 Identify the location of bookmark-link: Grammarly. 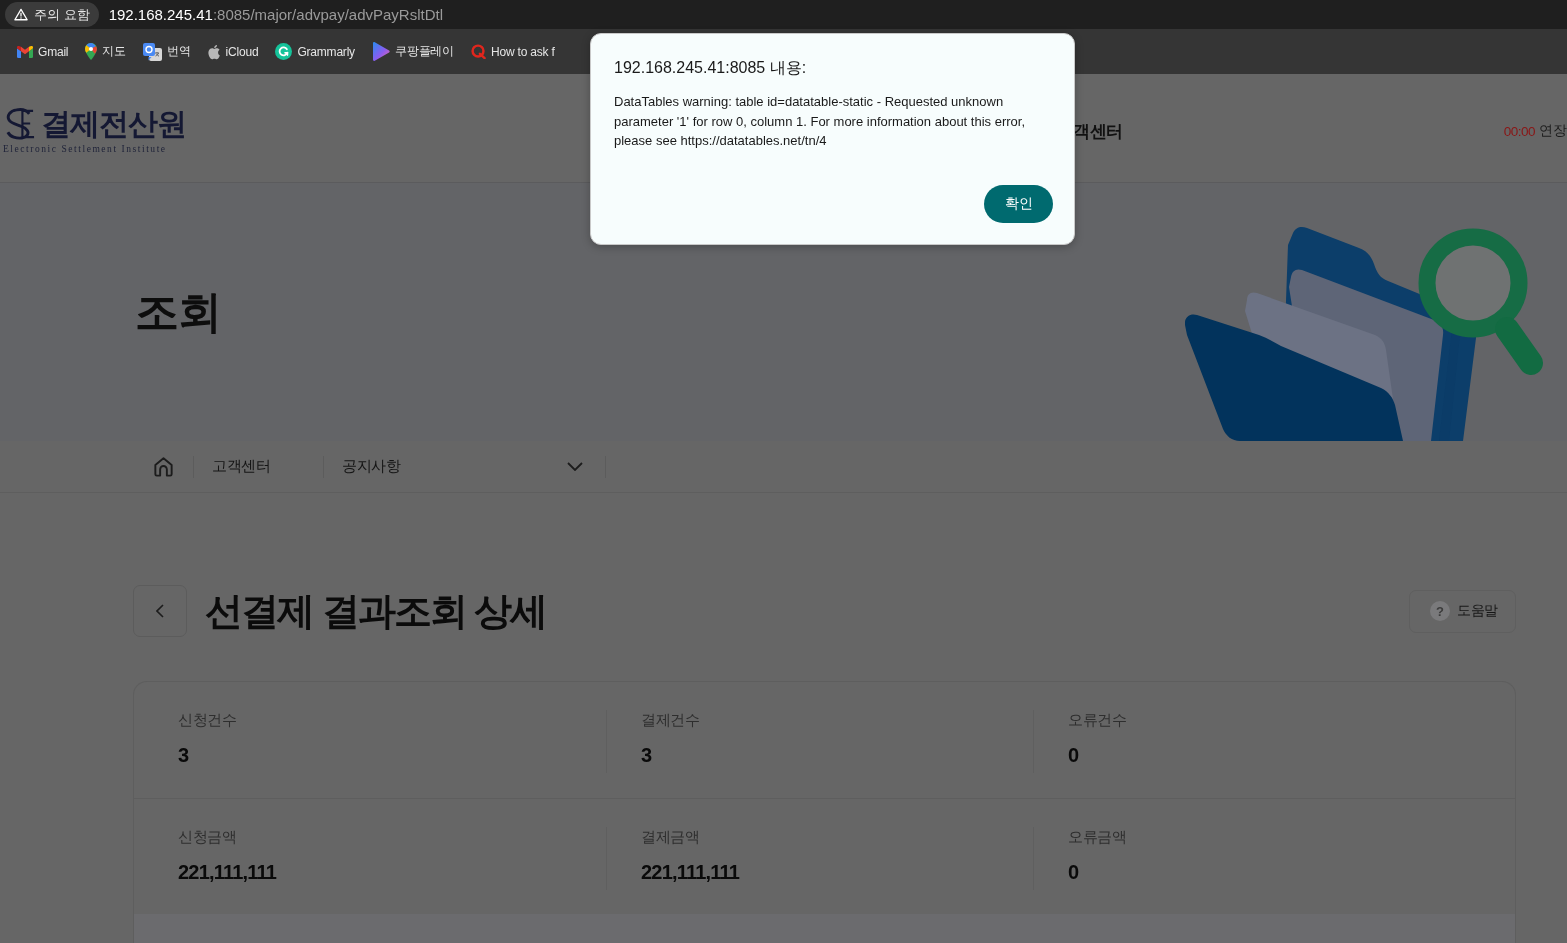
(315, 51).